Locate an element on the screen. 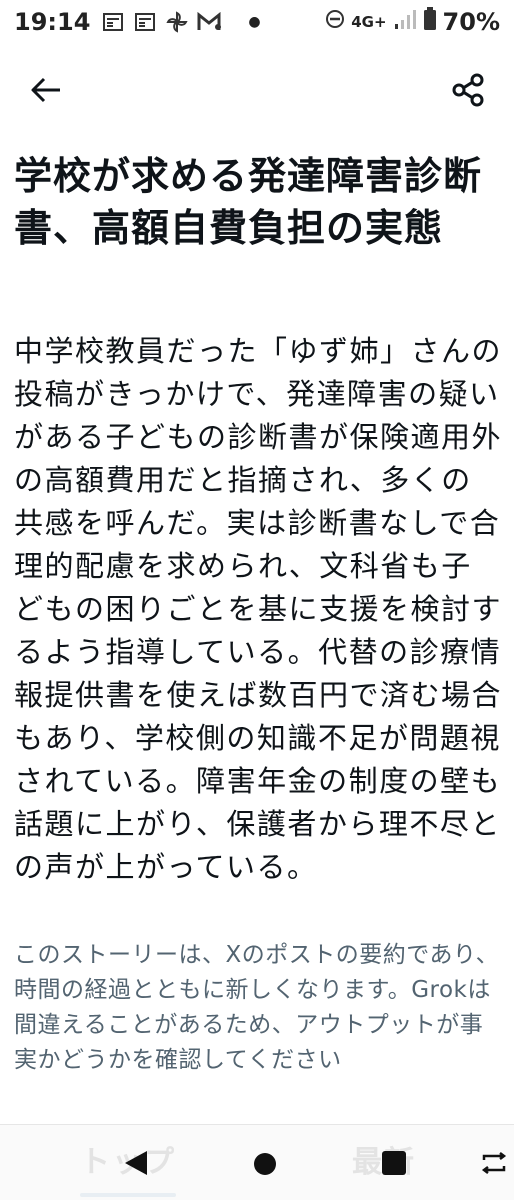 This screenshot has height=1200, width=514. do-not-disturb-icon is located at coordinates (335, 22).